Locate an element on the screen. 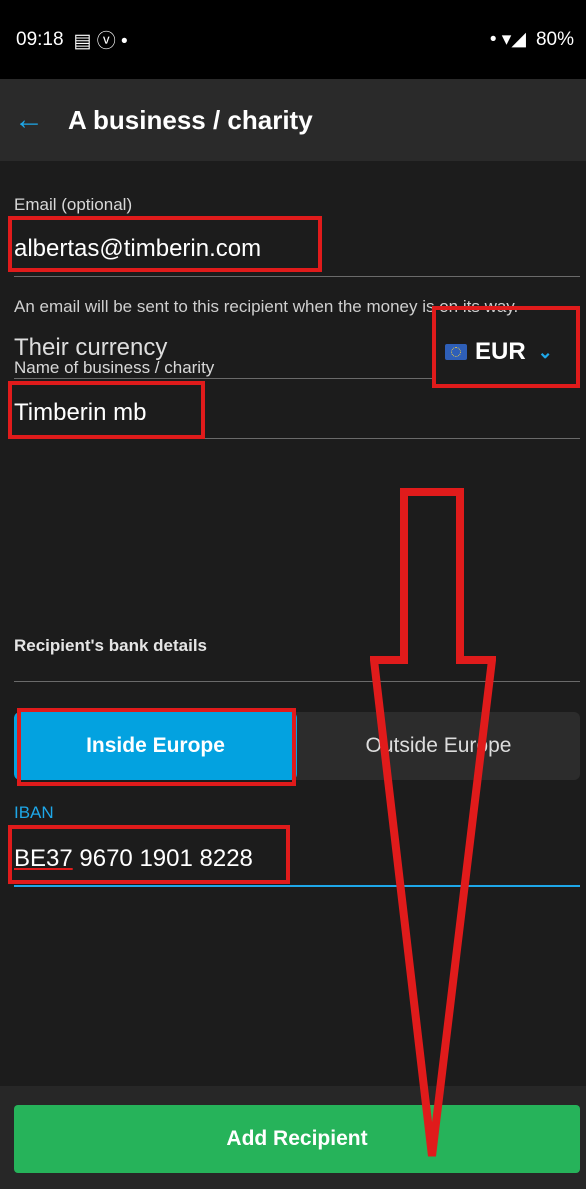  region-toggle: Inside Europe Outside Europe is located at coordinates (297, 746).